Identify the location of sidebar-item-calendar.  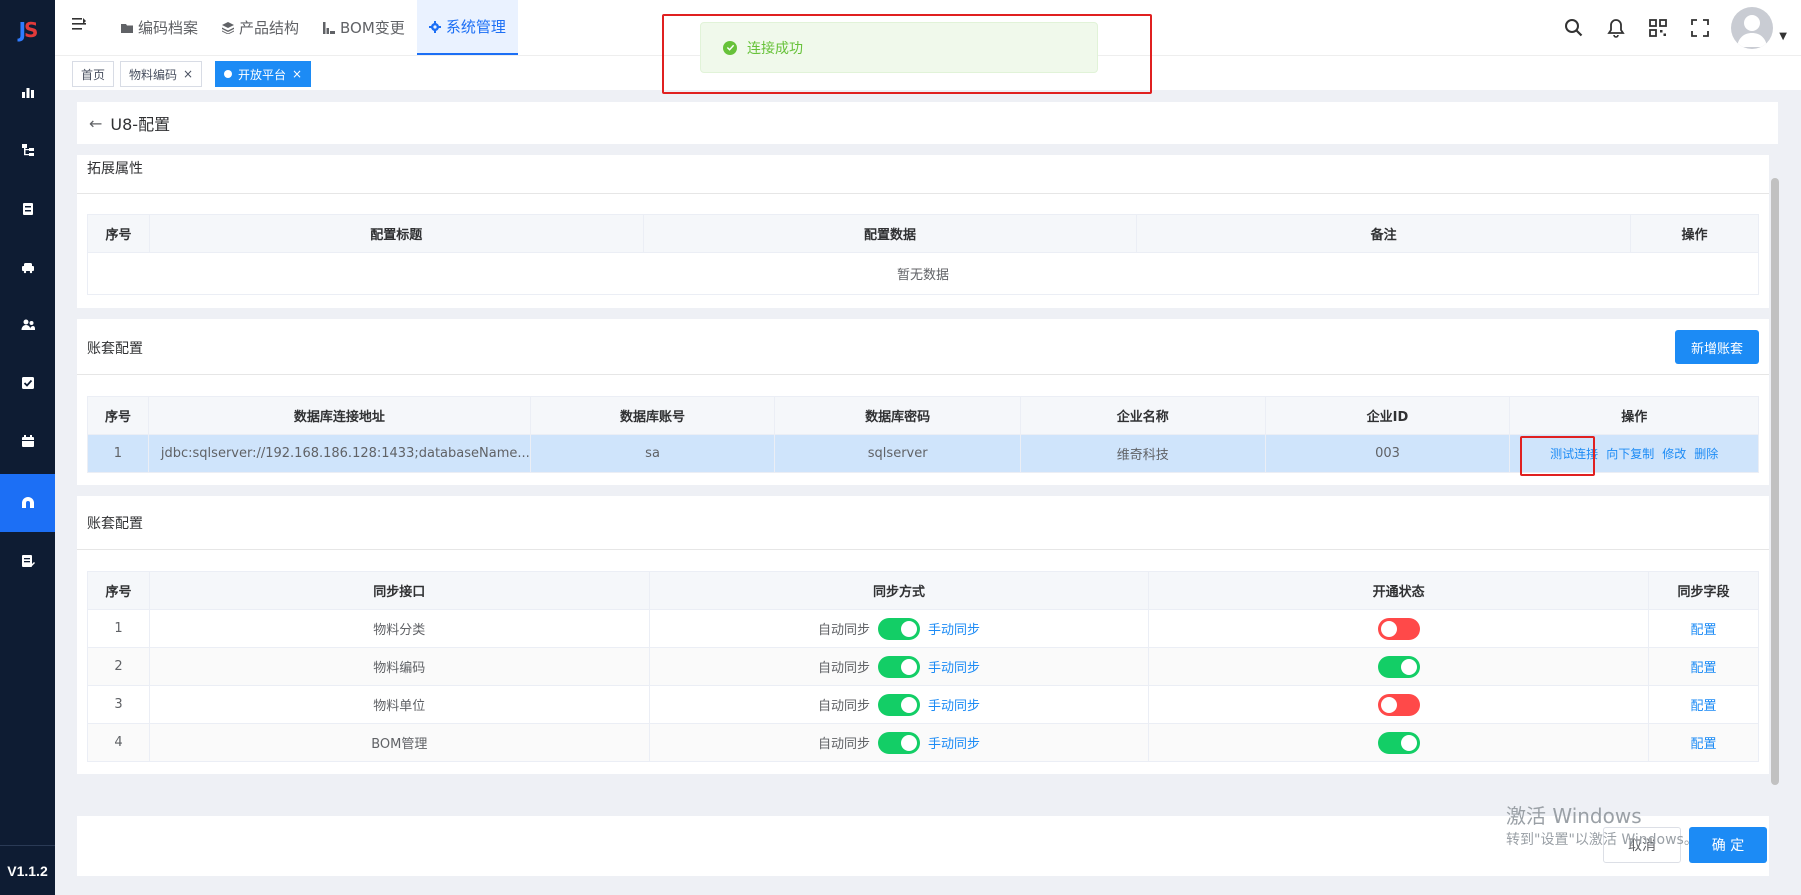
(27, 441).